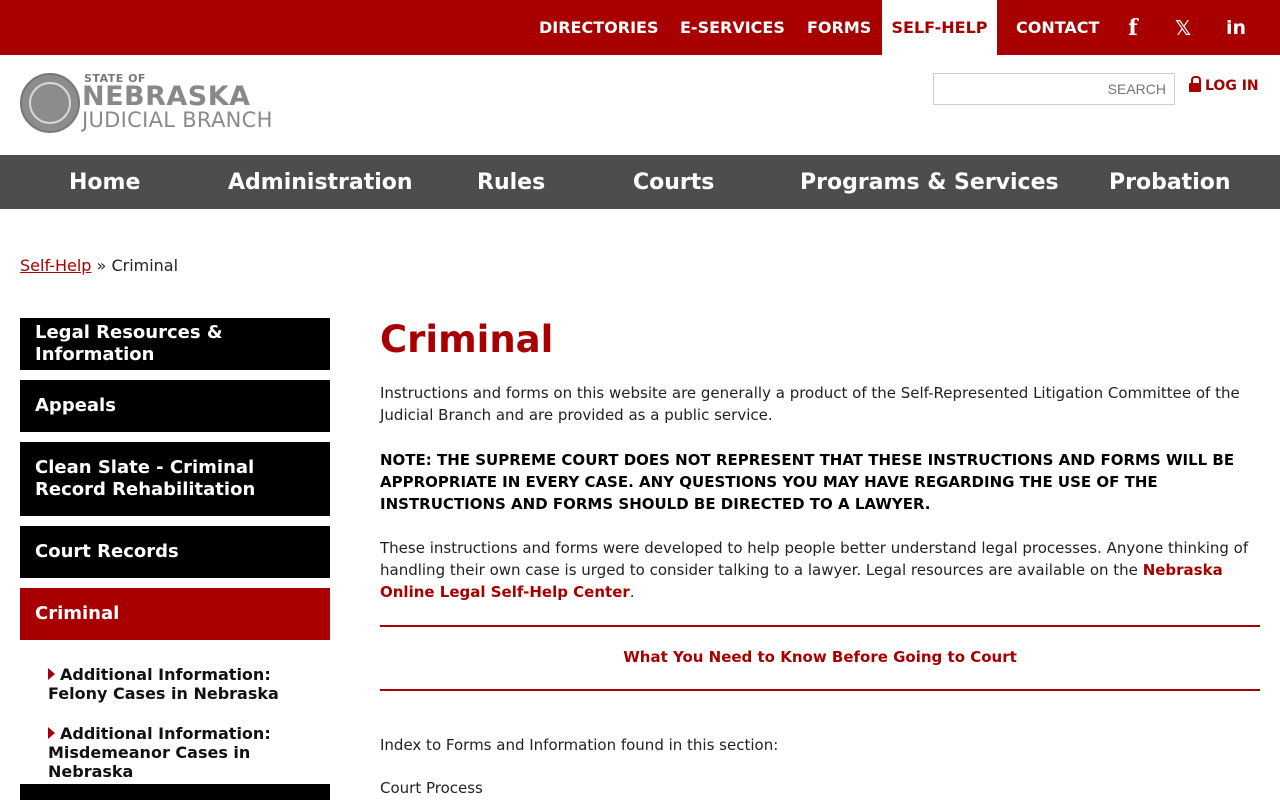  I want to click on breadcrumb-self-help-link: Self-Help, so click(55, 265).